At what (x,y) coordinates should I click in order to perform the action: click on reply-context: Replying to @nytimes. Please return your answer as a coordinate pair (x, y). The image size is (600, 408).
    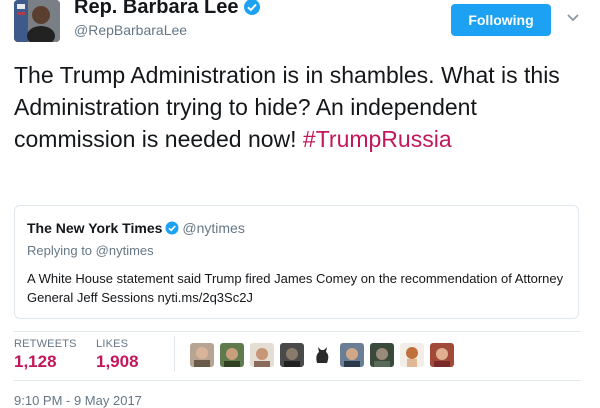
    Looking at the image, I should click on (90, 250).